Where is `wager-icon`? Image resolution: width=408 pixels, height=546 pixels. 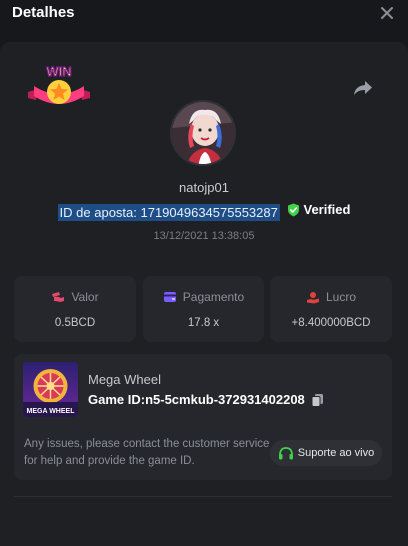
wager-icon is located at coordinates (58, 297).